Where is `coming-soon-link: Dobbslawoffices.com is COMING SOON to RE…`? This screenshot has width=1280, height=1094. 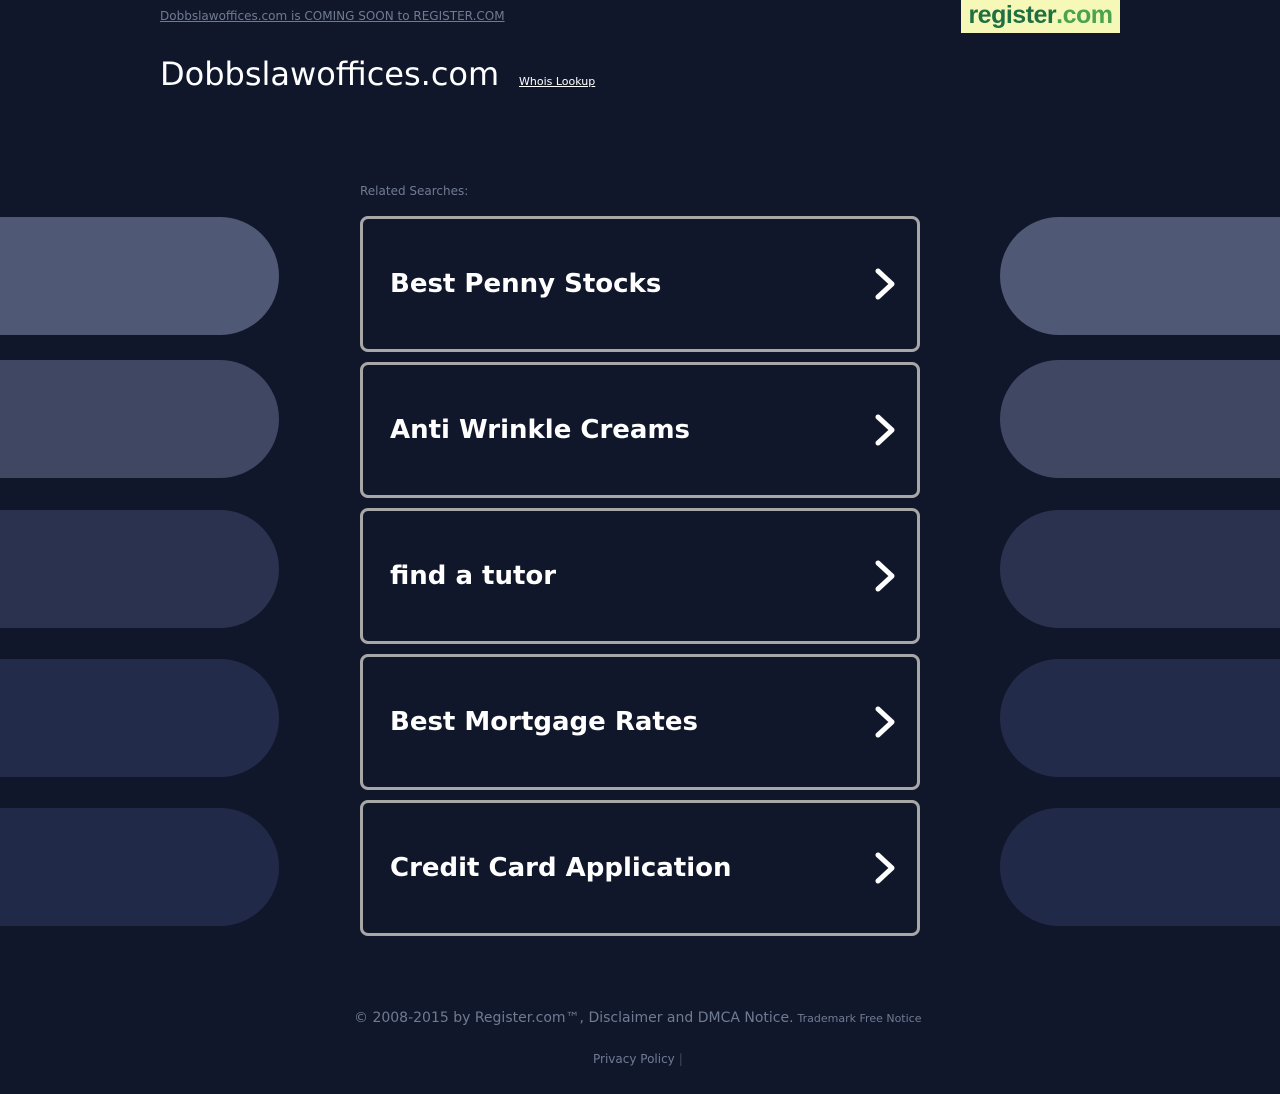 coming-soon-link: Dobbslawoffices.com is COMING SOON to RE… is located at coordinates (332, 16).